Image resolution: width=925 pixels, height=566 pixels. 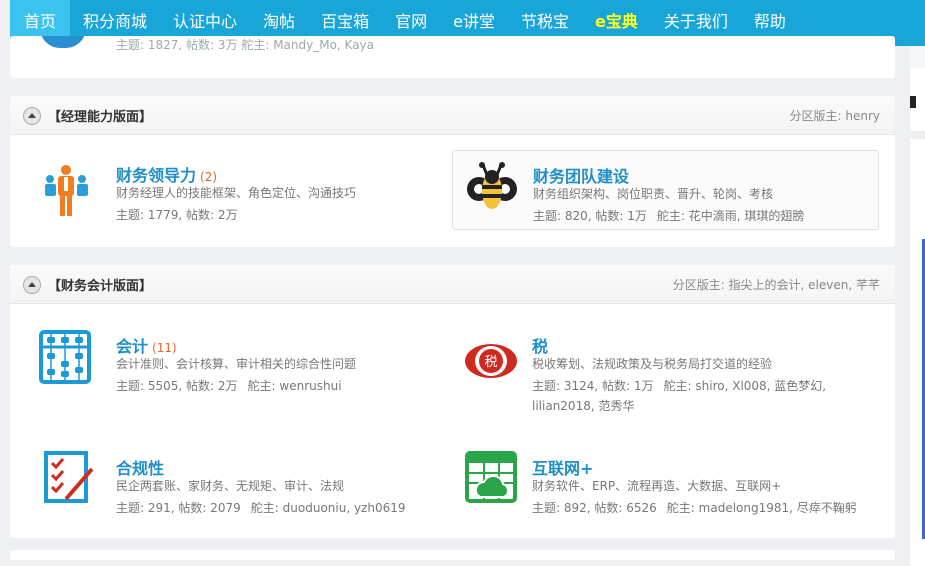 I want to click on forum-desc: 财务经理人的技能框架、角色定位、沟通技巧, so click(x=236, y=193).